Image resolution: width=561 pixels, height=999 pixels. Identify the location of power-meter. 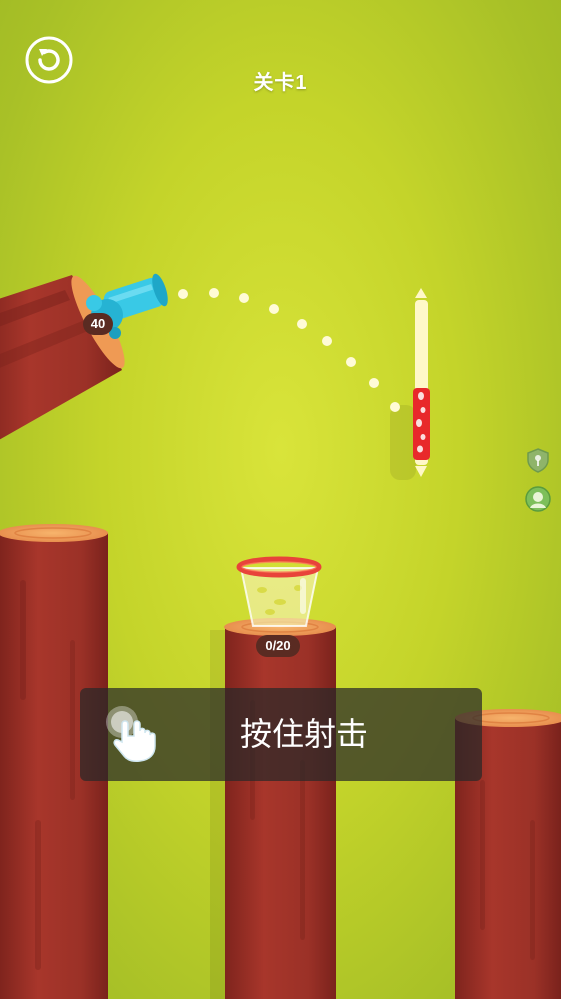
(421, 382).